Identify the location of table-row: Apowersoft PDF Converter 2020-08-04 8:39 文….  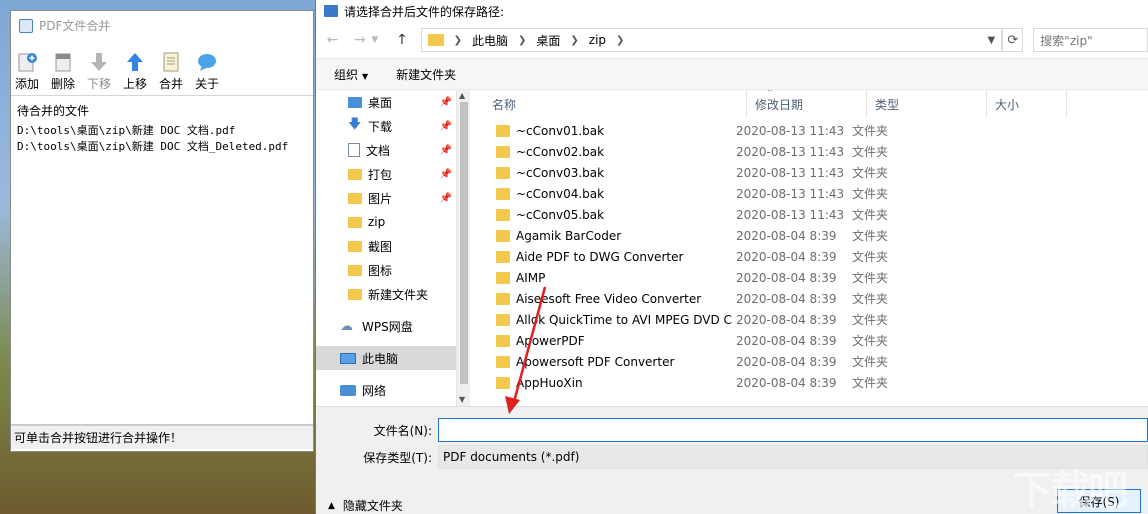
(809, 361).